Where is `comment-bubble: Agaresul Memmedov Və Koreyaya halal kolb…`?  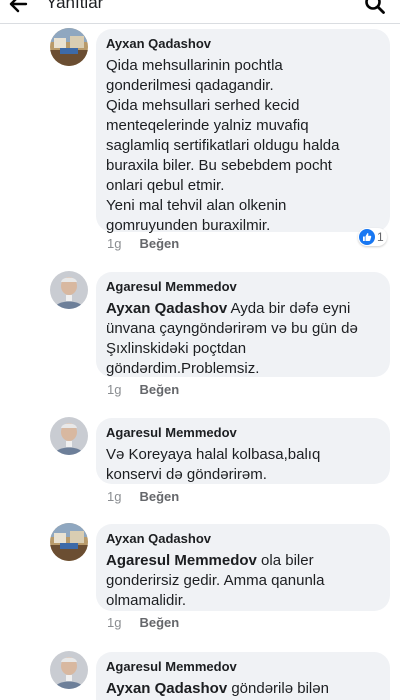
comment-bubble: Agaresul Memmedov Və Koreyaya halal kolb… is located at coordinates (243, 451).